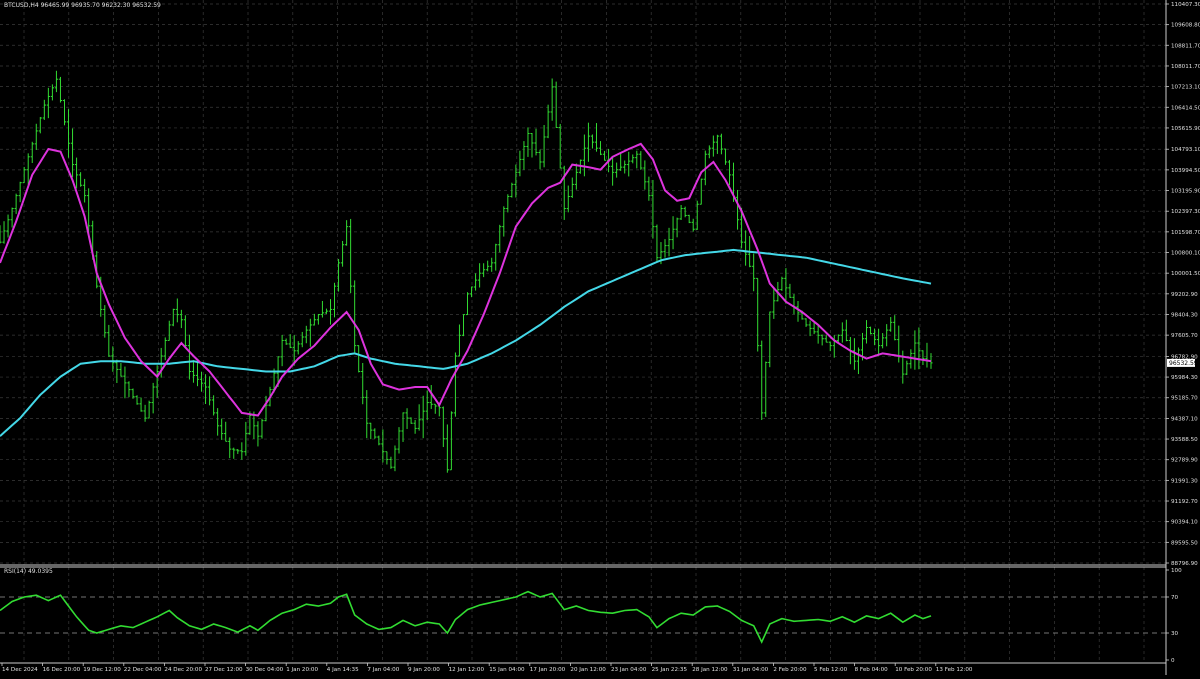 This screenshot has width=1200, height=679. I want to click on price-tick-label: 106414.50, so click(1185, 108).